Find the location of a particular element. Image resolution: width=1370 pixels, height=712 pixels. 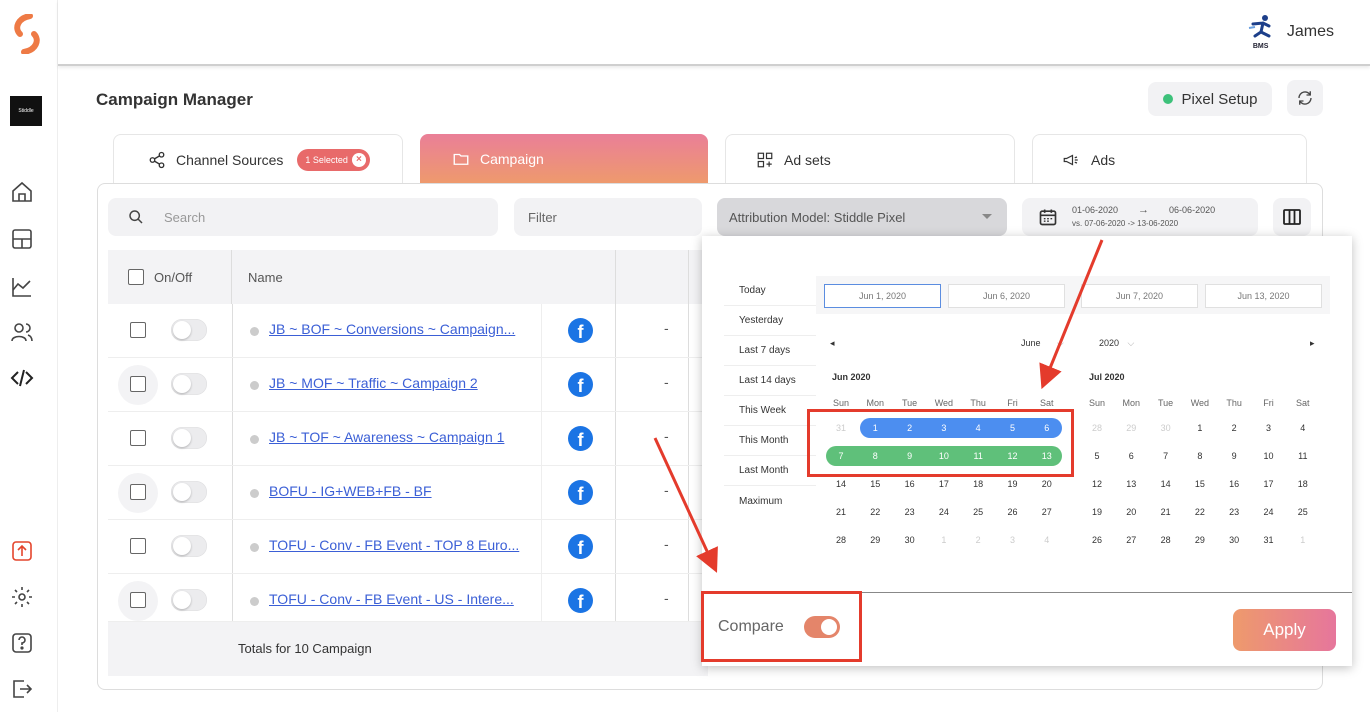

tab-channel-sources: Channel Sources 1 Selected × is located at coordinates (258, 159).